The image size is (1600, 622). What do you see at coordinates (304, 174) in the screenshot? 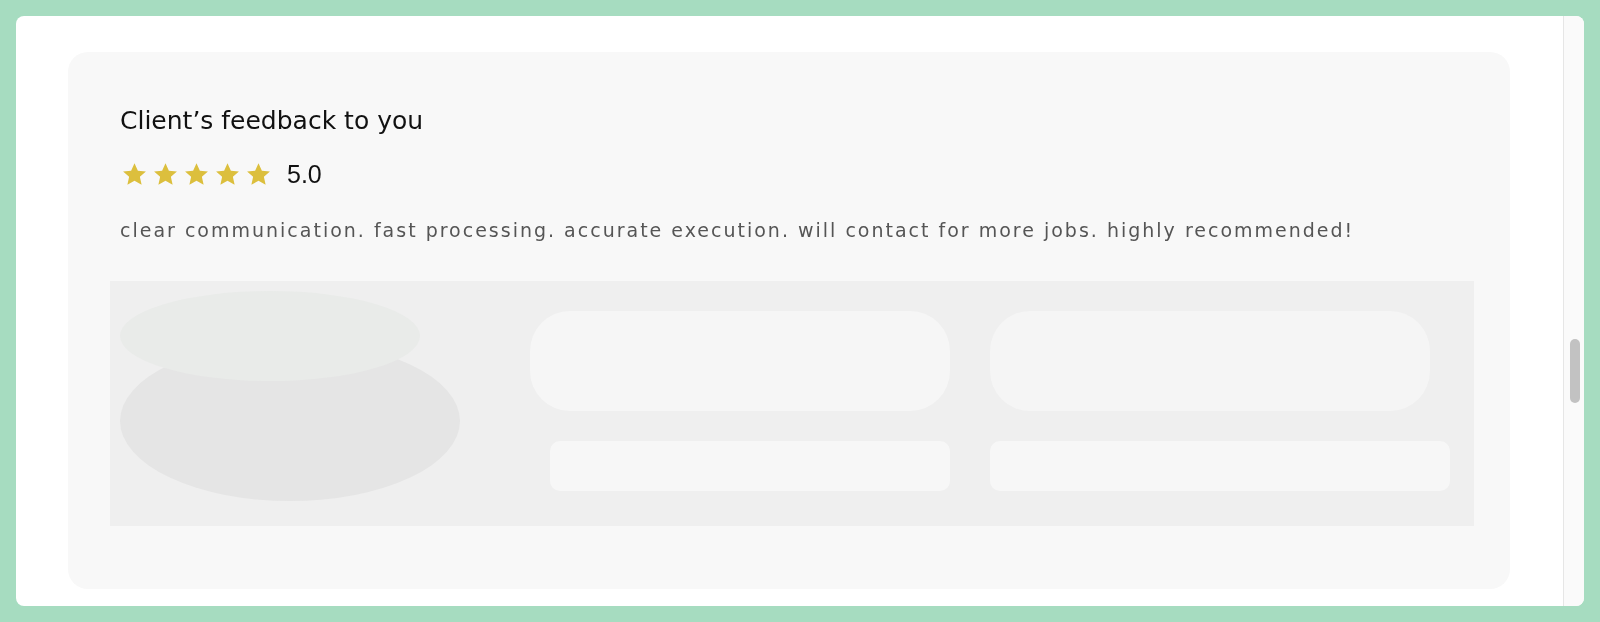
I see `rating-value: 5.0` at bounding box center [304, 174].